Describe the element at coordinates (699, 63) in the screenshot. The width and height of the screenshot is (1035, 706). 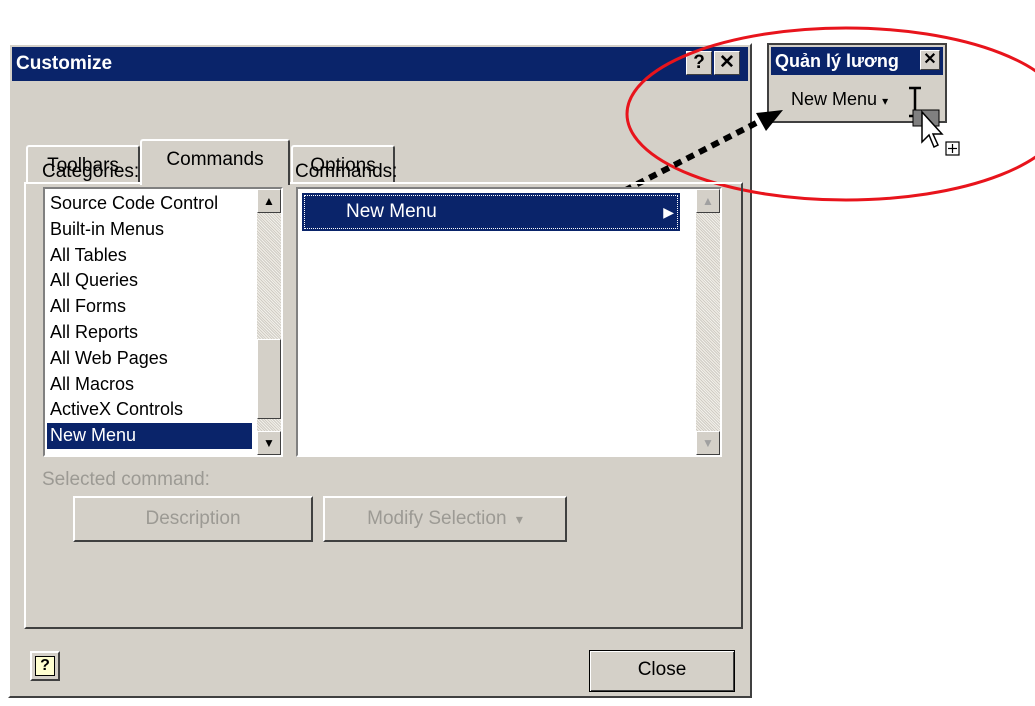
I see `help-button: ?` at that location.